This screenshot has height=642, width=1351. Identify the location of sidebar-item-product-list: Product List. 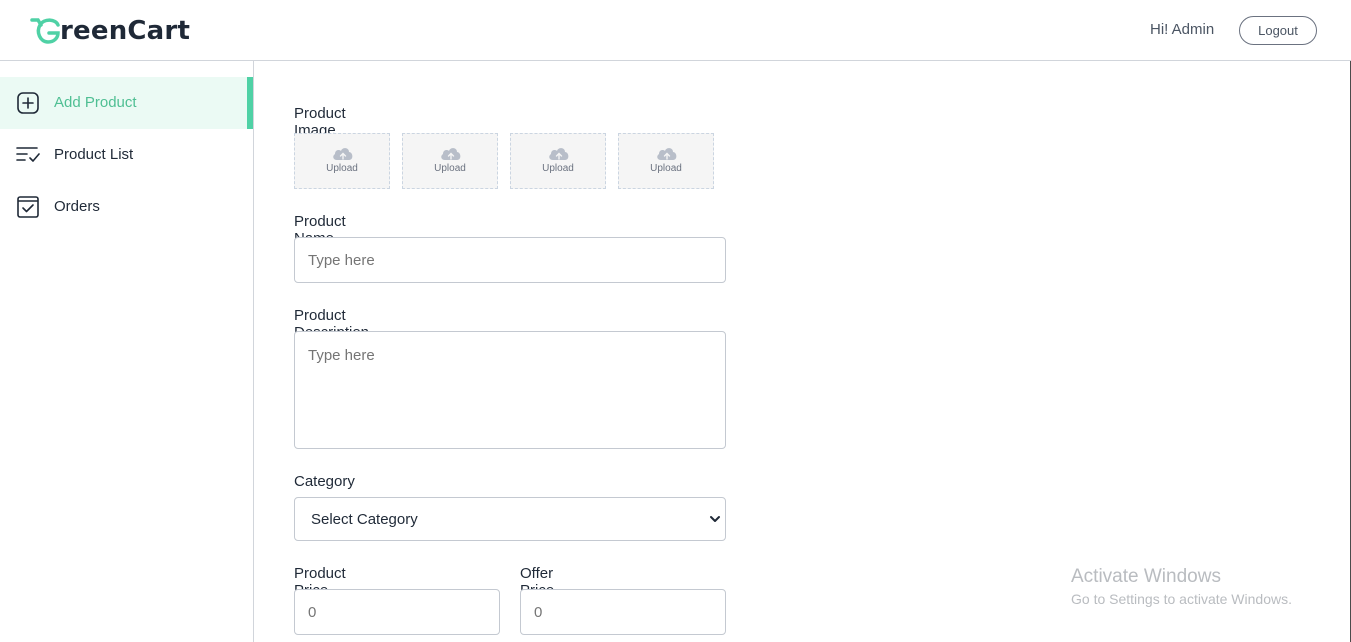
(126, 155).